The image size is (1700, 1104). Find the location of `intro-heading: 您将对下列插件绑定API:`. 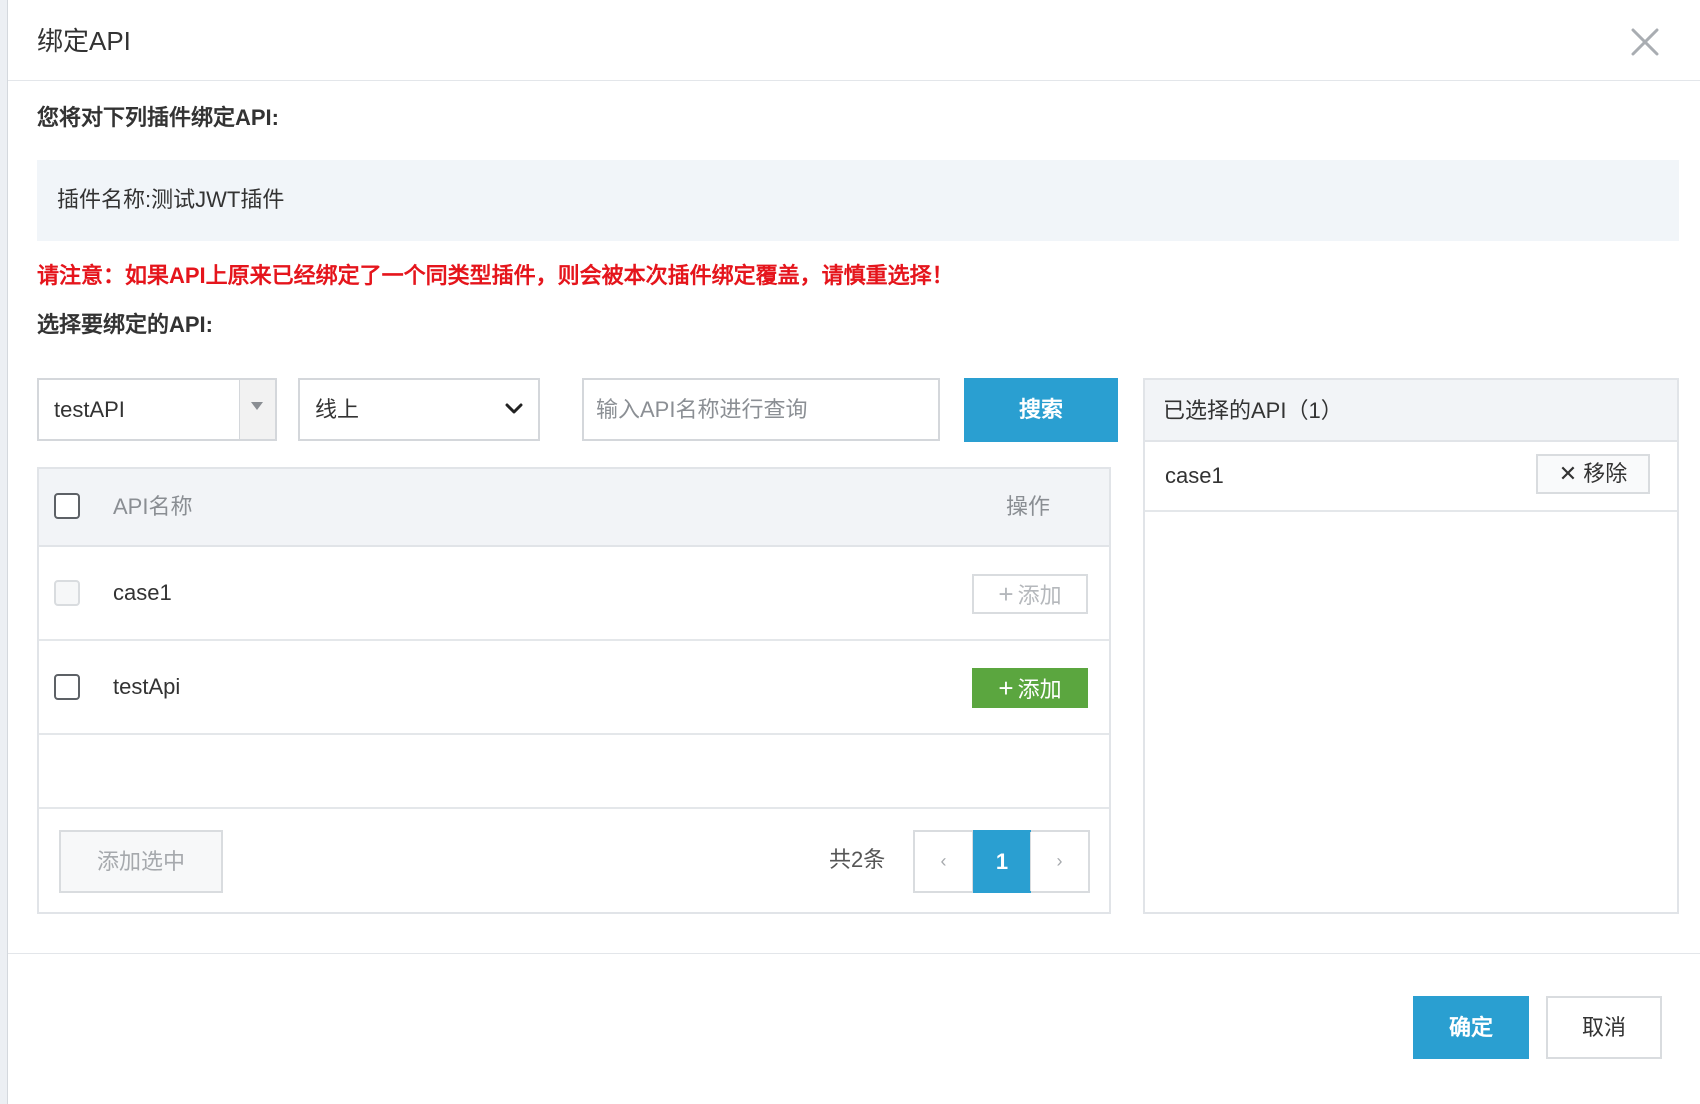

intro-heading: 您将对下列插件绑定API: is located at coordinates (158, 117).